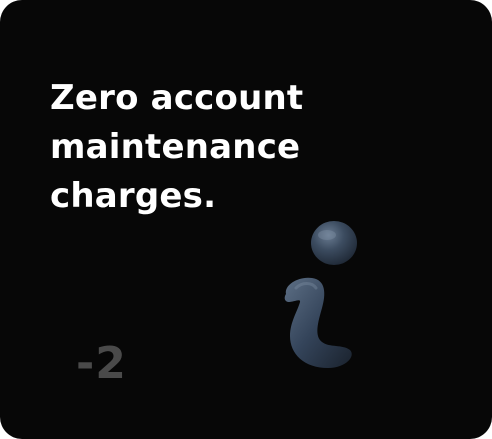 The image size is (492, 439). I want to click on info-icon, so click(320, 294).